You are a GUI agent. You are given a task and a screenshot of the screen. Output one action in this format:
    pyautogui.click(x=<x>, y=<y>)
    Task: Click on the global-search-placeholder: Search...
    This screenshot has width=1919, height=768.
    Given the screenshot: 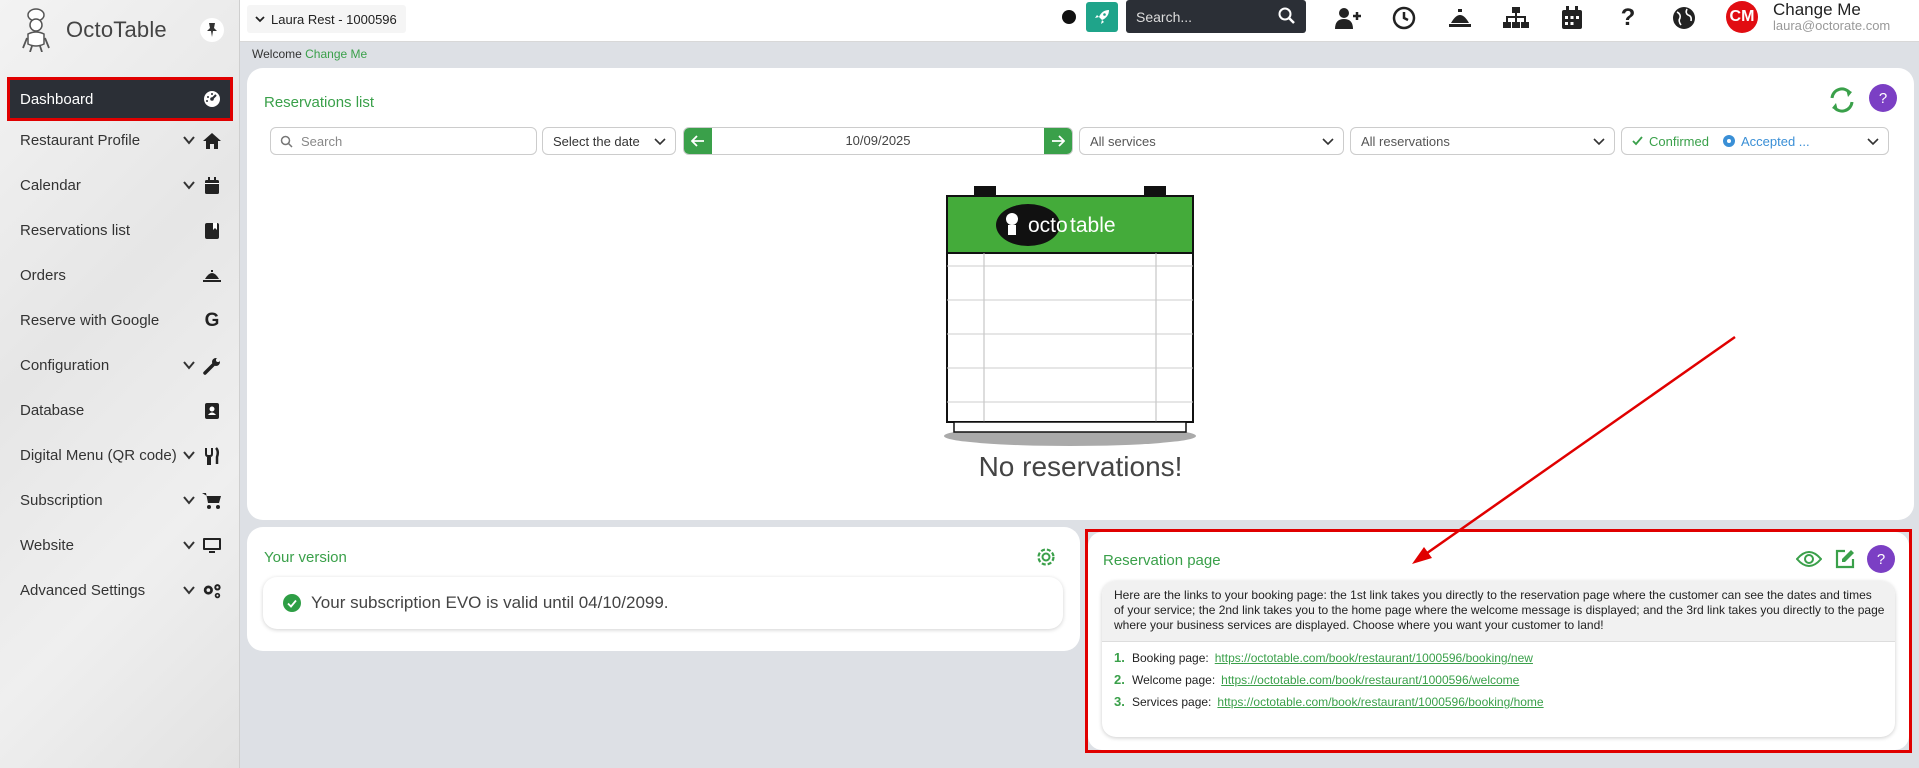 What is the action you would take?
    pyautogui.click(x=1164, y=16)
    